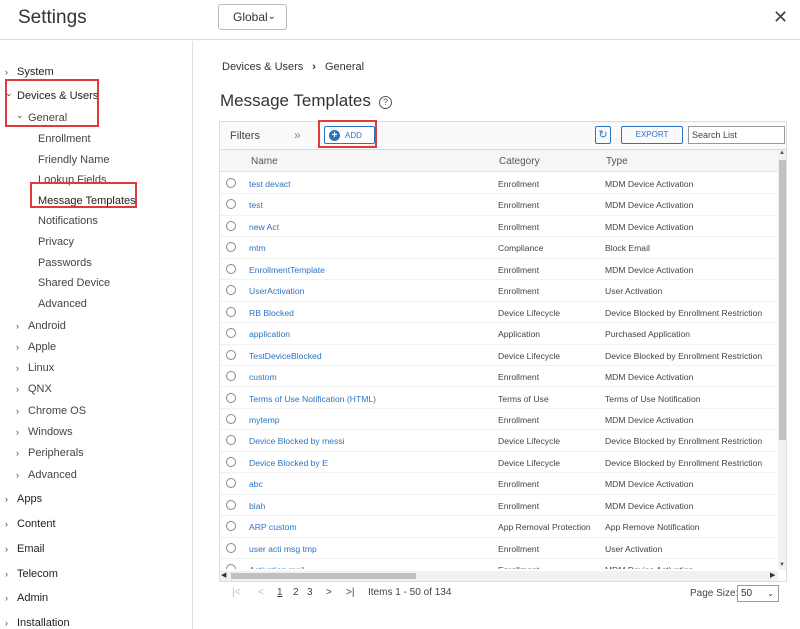  What do you see at coordinates (257, 506) in the screenshot?
I see `template-name-link: blah` at bounding box center [257, 506].